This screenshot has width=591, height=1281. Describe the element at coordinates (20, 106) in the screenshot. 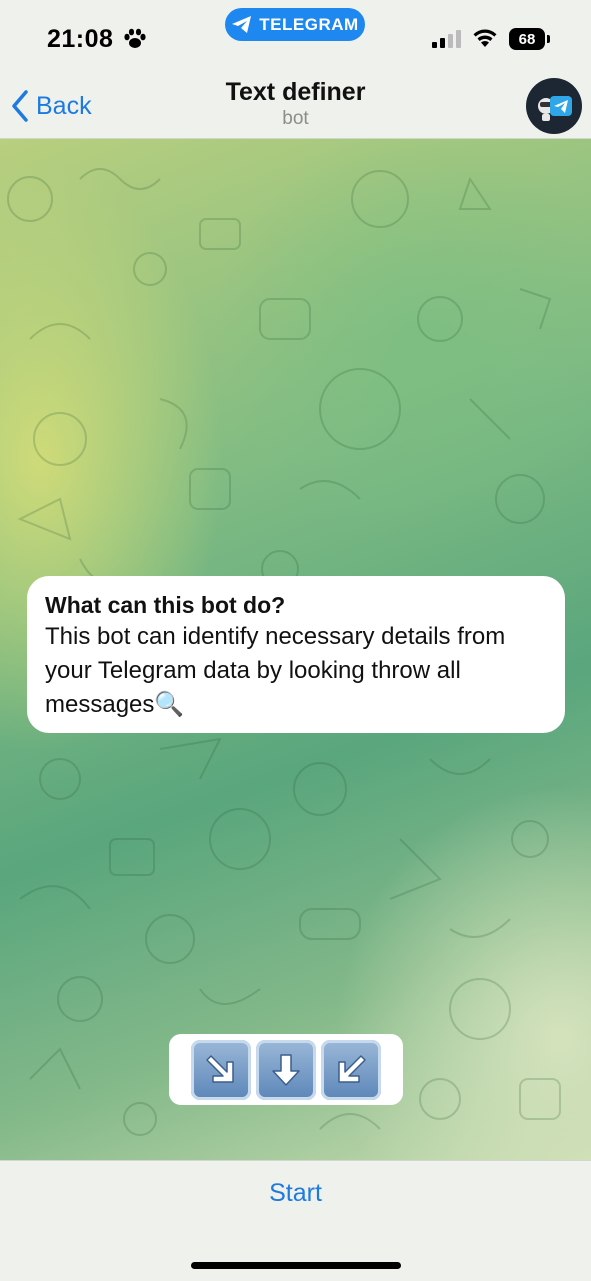

I see `chevron-left-icon` at that location.